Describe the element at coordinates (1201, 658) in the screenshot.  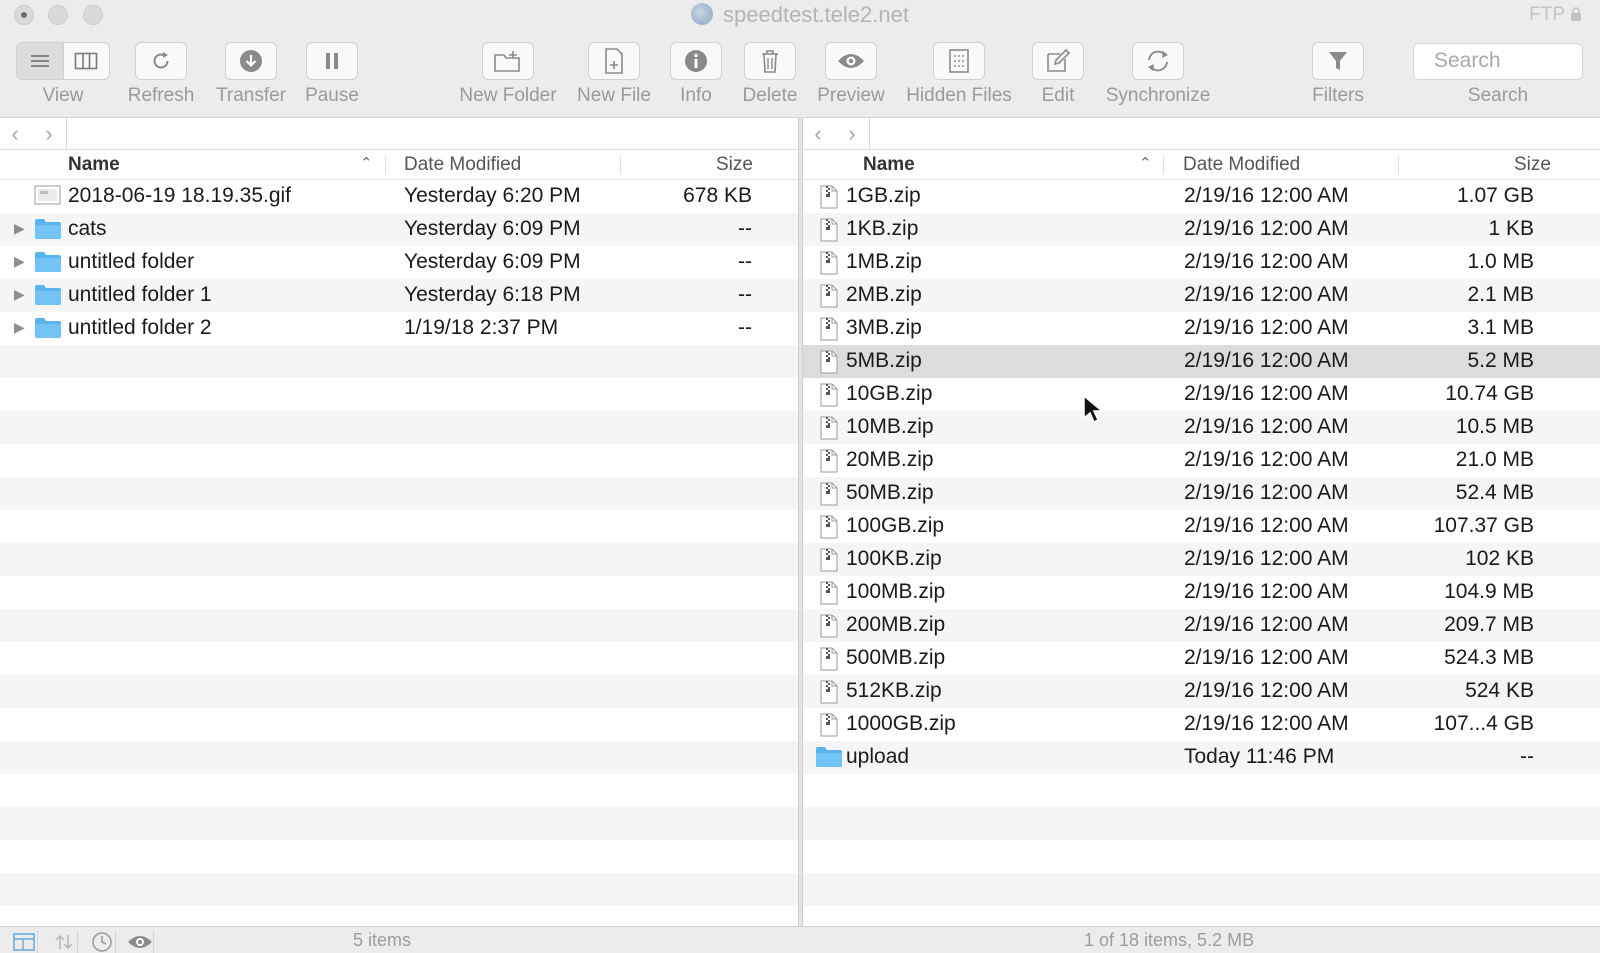
I see `file-row: 500MB.zip 2/19/16 12:00 AM 524.3 MB` at that location.